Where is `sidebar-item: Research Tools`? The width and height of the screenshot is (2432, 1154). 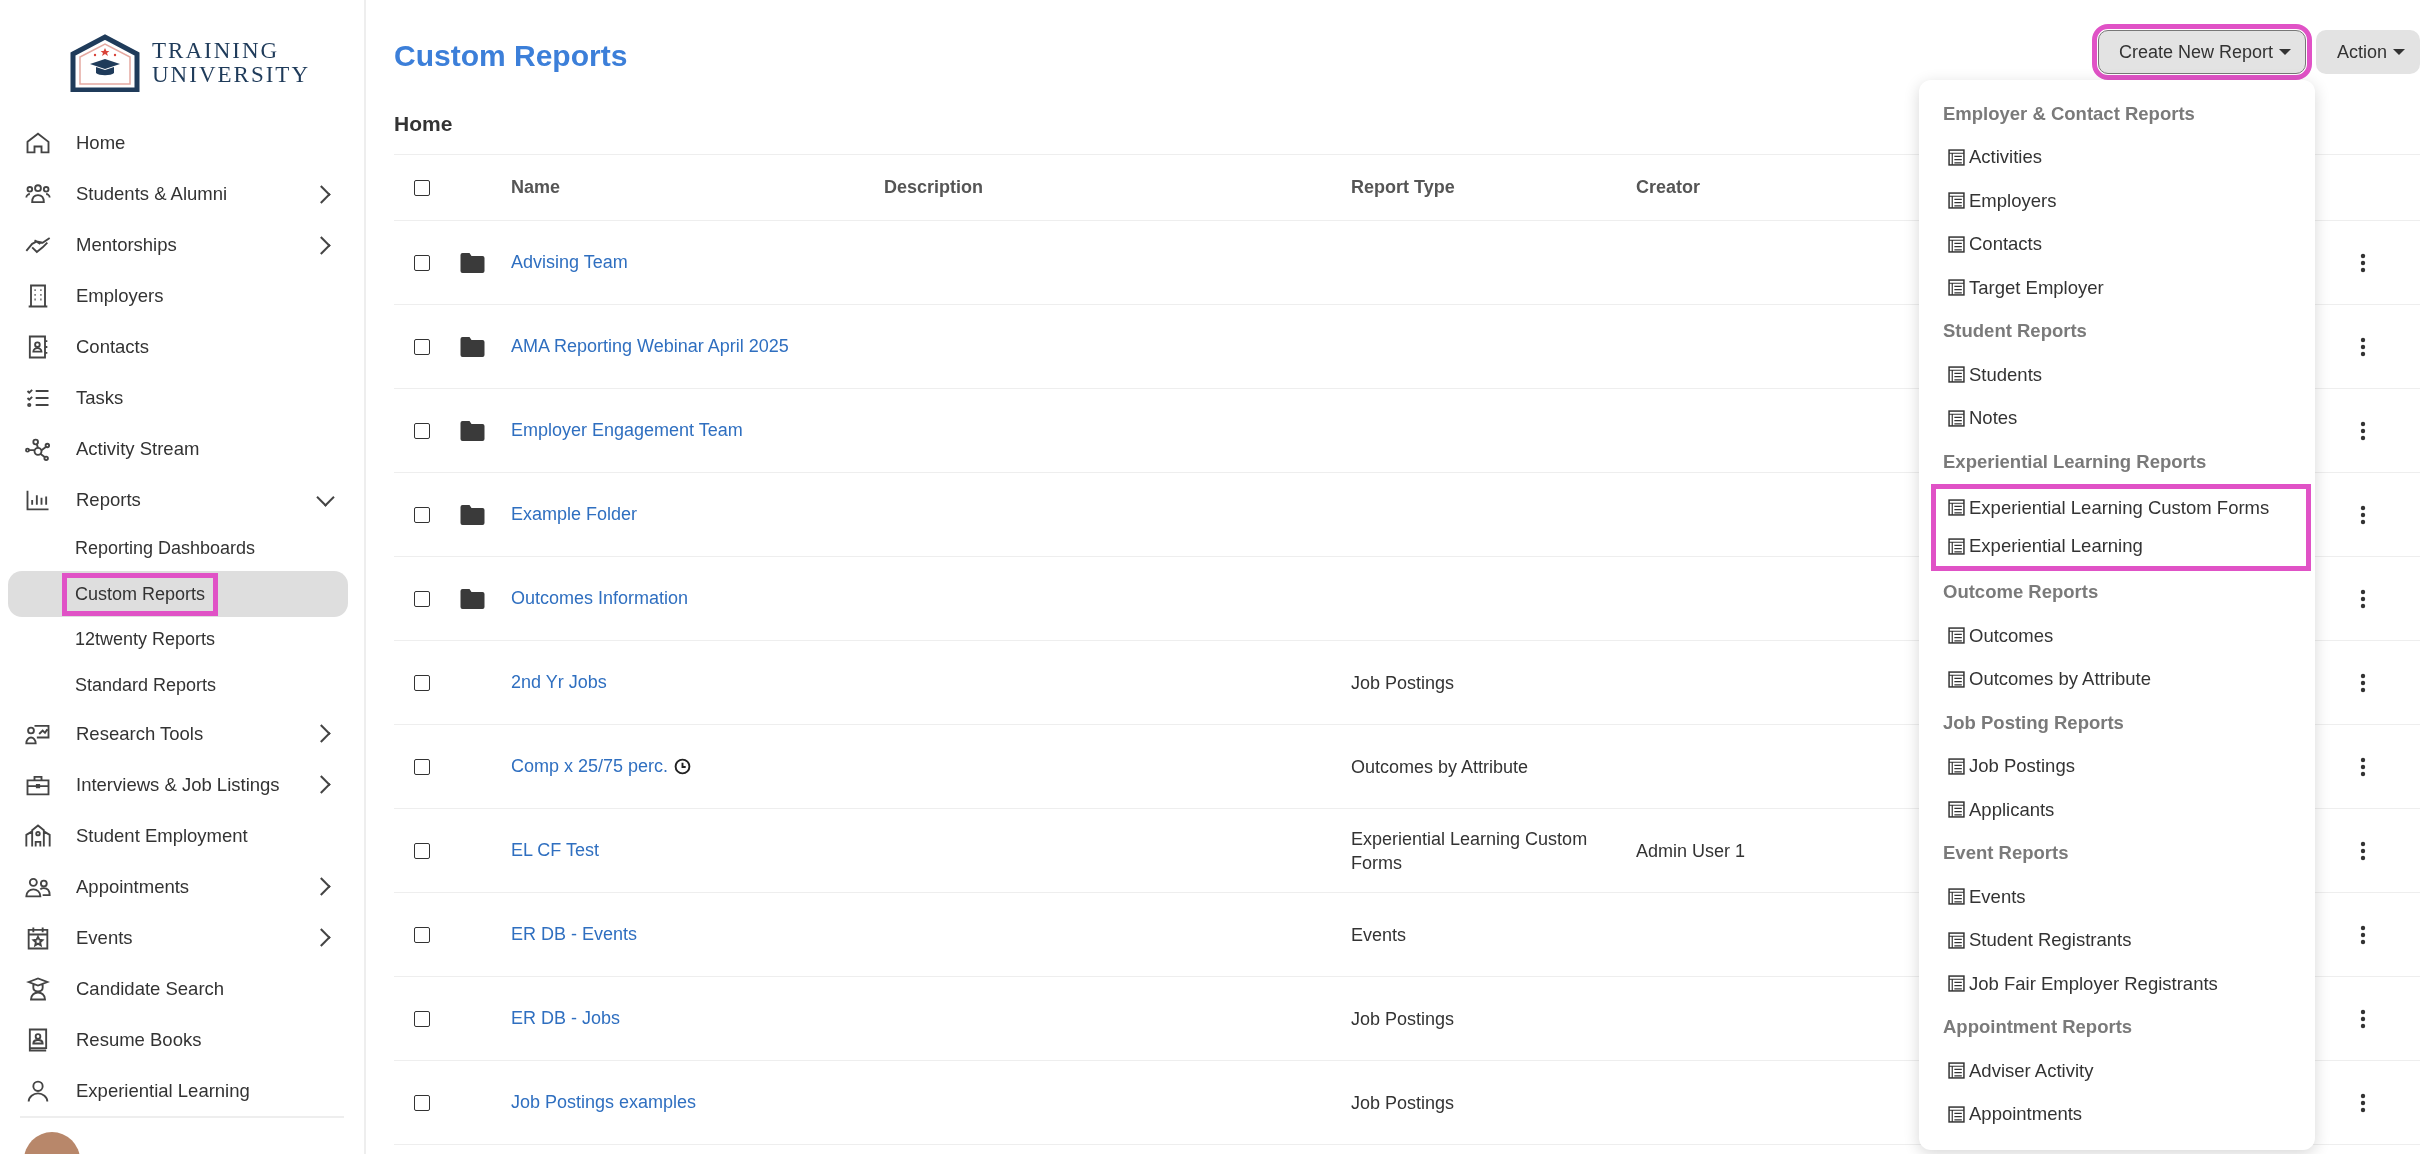 sidebar-item: Research Tools is located at coordinates (182, 734).